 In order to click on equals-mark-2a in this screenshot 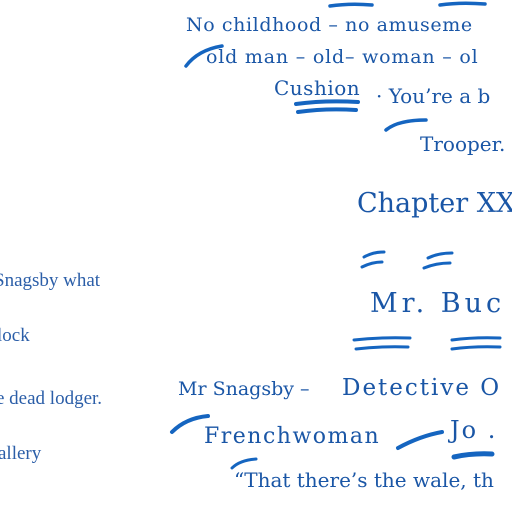, I will do `click(440, 255)`.